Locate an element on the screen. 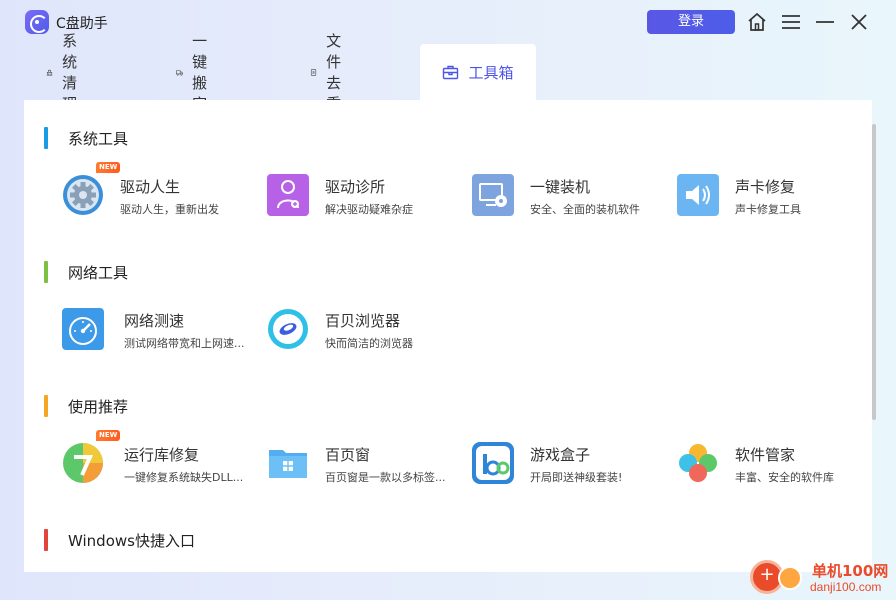 This screenshot has width=896, height=600. scrollbar is located at coordinates (874, 272).